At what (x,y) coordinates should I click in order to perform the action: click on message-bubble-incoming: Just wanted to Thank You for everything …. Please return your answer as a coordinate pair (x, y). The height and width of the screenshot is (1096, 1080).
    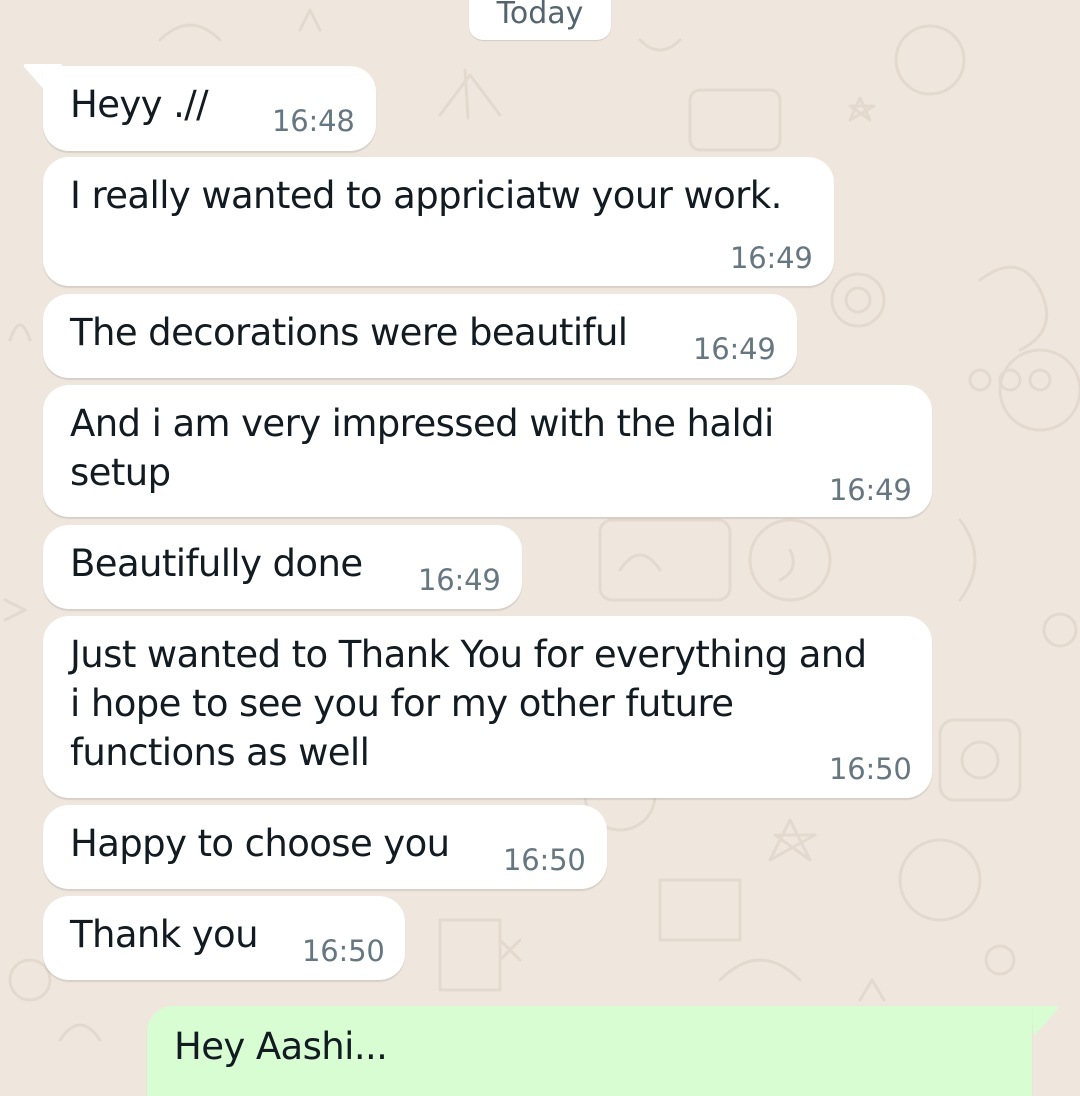
    Looking at the image, I should click on (487, 707).